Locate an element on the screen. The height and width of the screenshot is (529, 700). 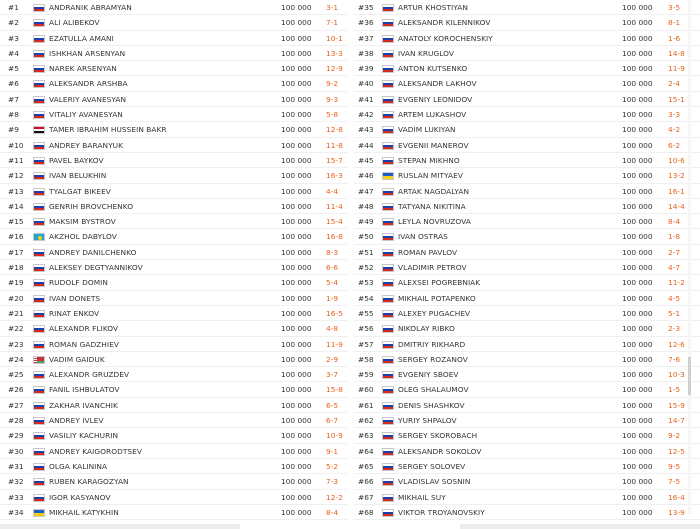
player-row: #1 Andranik Abramyan 100 000 3-1 is located at coordinates (174, 8).